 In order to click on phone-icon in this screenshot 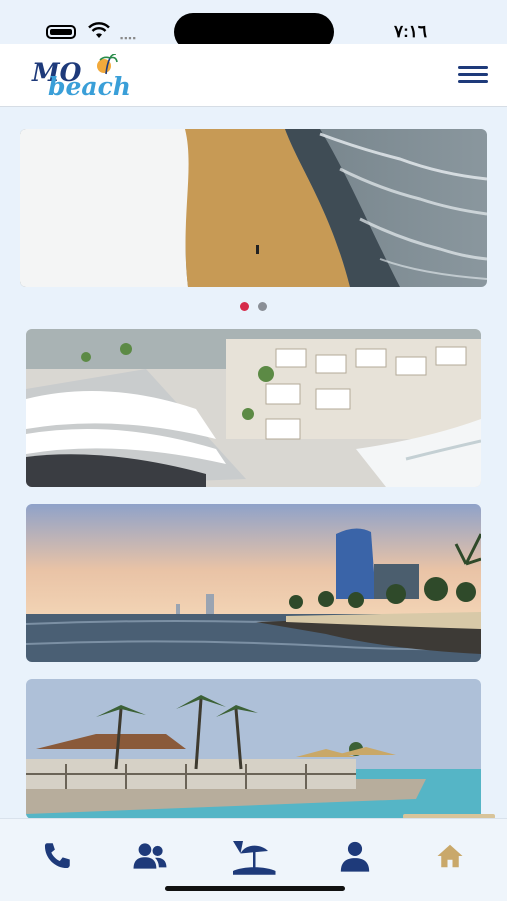, I will do `click(57, 856)`.